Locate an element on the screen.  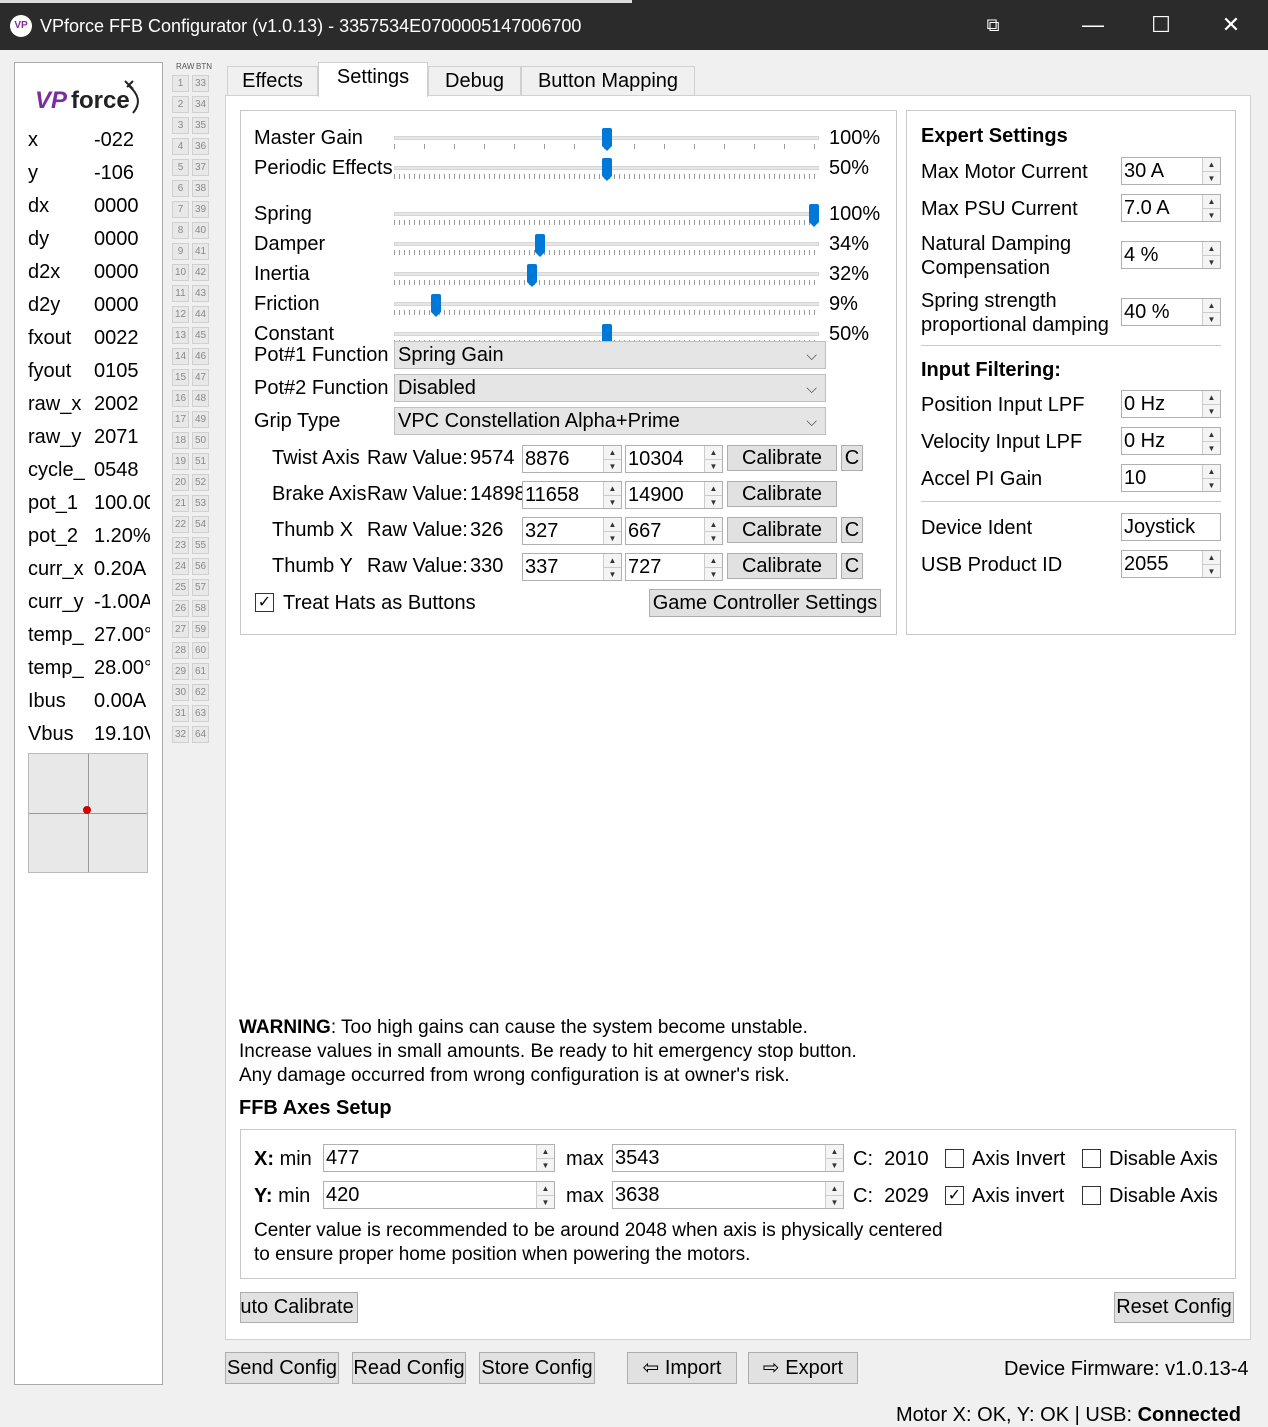
position-lpf-label: Position Input LPF is located at coordinates (1003, 405).